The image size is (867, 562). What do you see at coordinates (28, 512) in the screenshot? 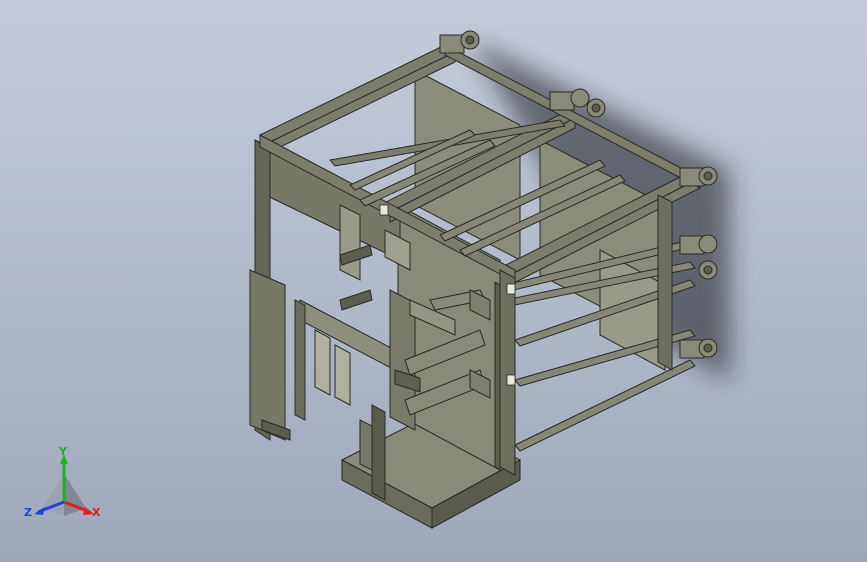
I see `triad-z-label: Z` at bounding box center [28, 512].